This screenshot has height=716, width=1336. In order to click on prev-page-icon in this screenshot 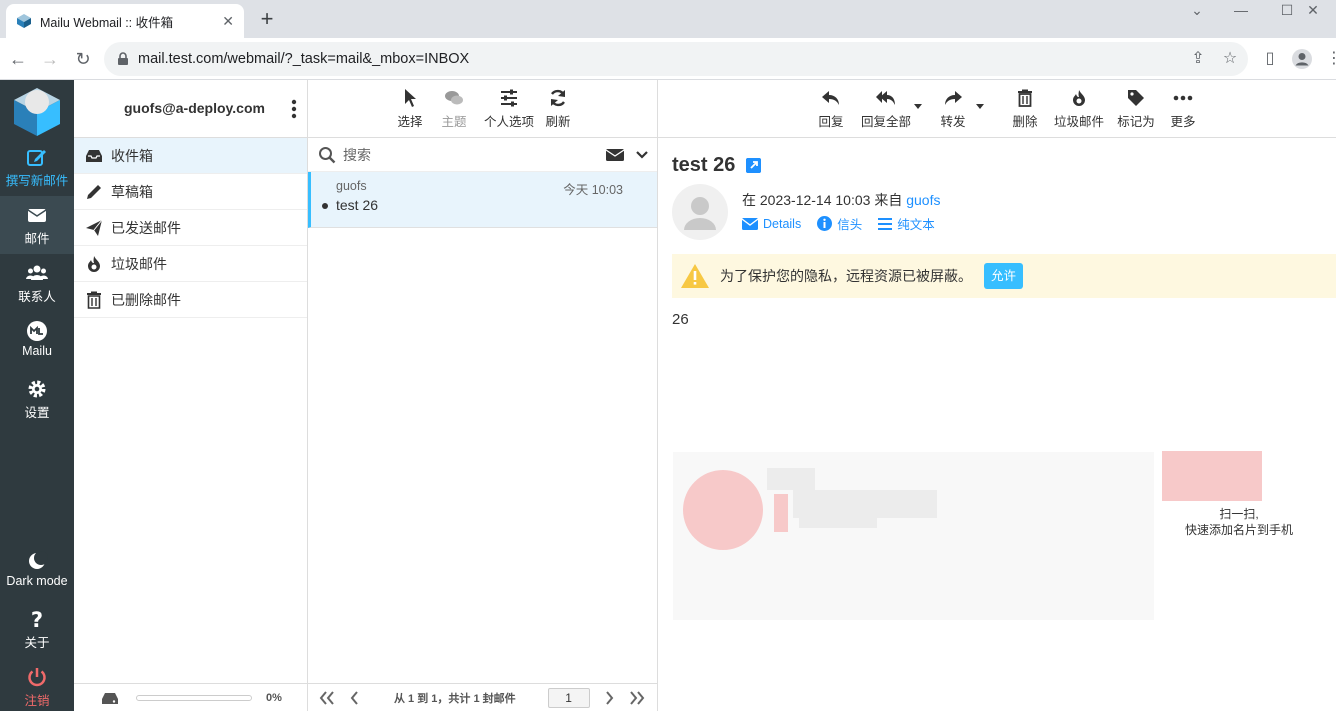, I will do `click(355, 698)`.